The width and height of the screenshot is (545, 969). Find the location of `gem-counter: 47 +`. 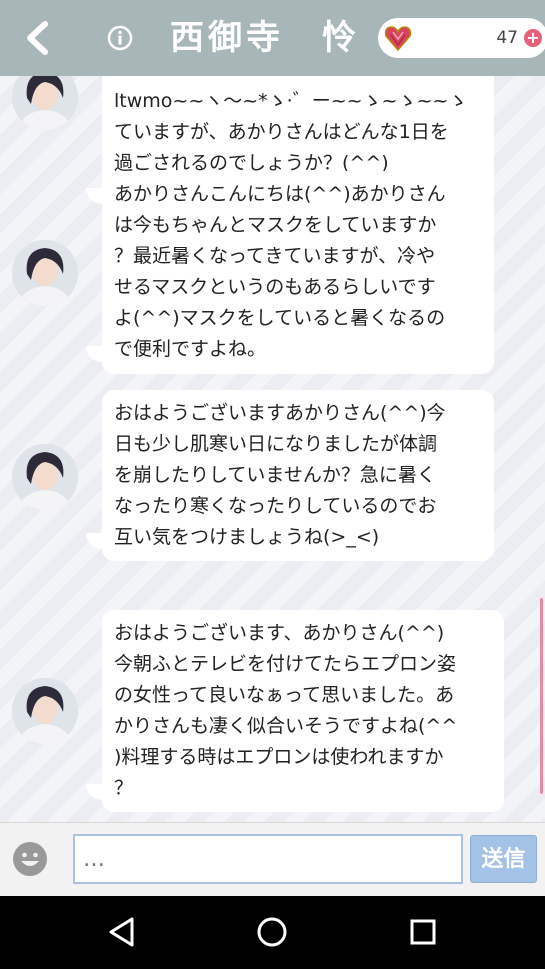

gem-counter: 47 + is located at coordinates (461, 38).